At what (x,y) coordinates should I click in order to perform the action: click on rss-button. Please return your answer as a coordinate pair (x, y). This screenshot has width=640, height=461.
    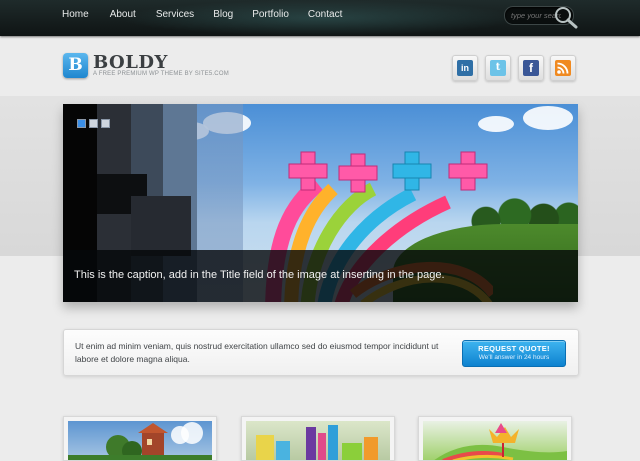
    Looking at the image, I should click on (563, 68).